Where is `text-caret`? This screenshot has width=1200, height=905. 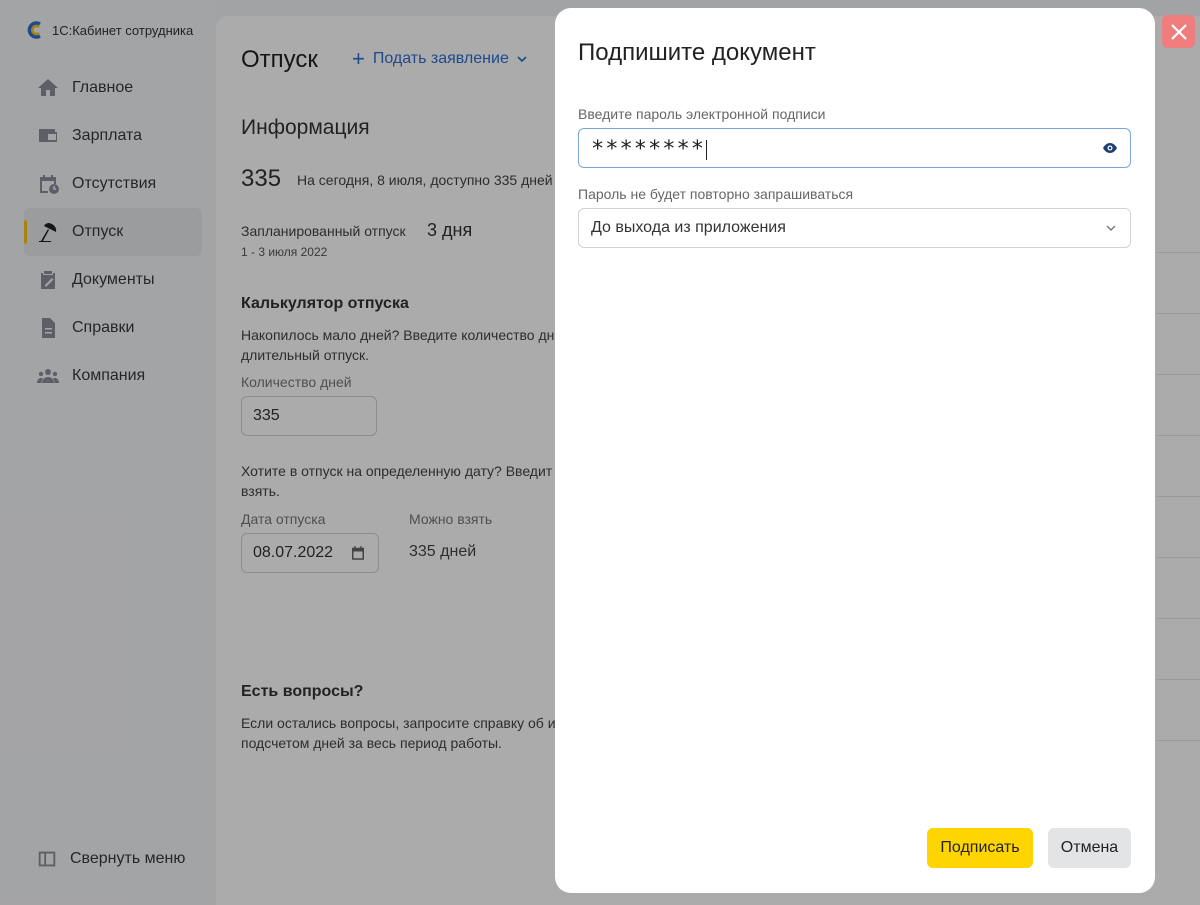
text-caret is located at coordinates (706, 150).